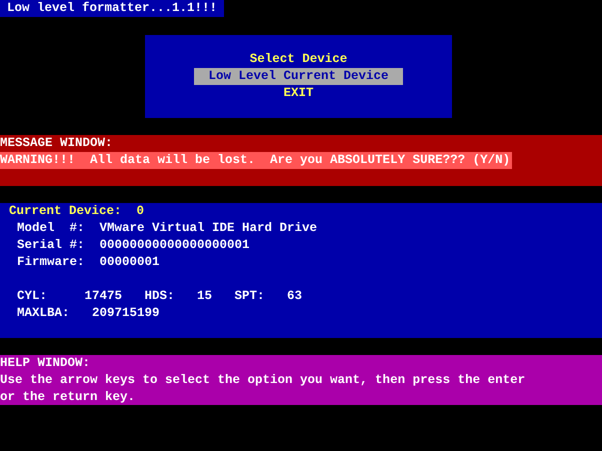 The width and height of the screenshot is (602, 451). What do you see at coordinates (204, 296) in the screenshot?
I see `geometry-value: 15` at bounding box center [204, 296].